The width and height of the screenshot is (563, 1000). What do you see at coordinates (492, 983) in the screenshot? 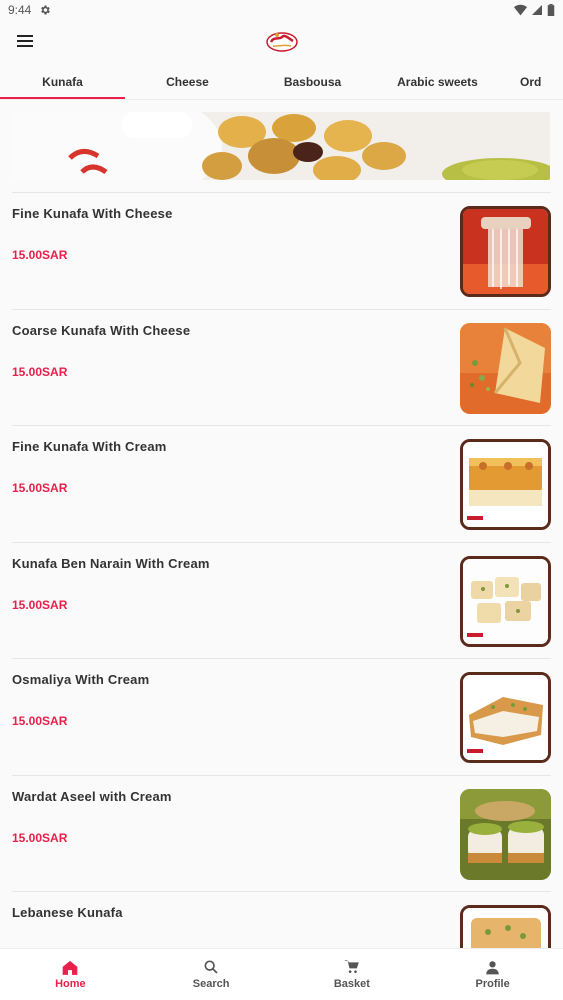
I see `nav-label: Profile` at bounding box center [492, 983].